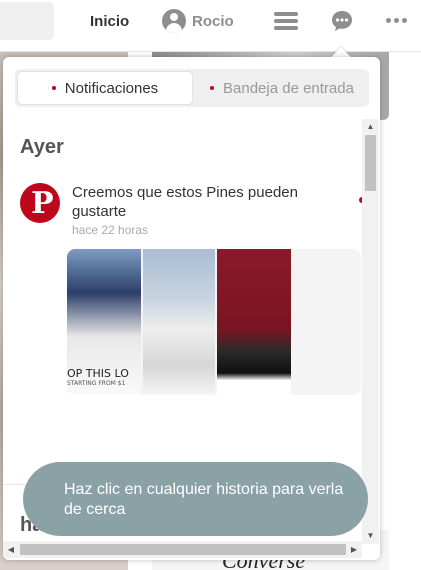  What do you see at coordinates (213, 21) in the screenshot?
I see `user-name: Rocio` at bounding box center [213, 21].